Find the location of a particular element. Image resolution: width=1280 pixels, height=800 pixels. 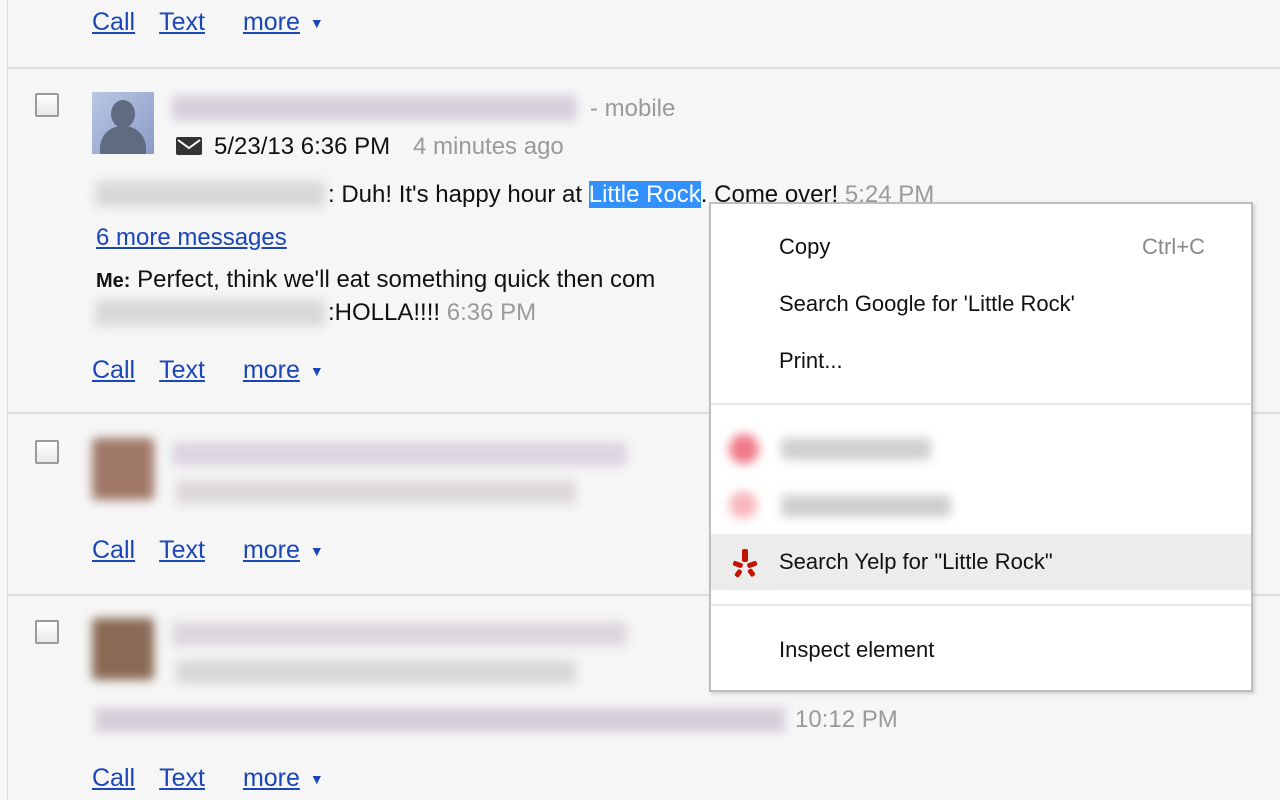

actions-row-2: Call Text more ▼ is located at coordinates (208, 550).